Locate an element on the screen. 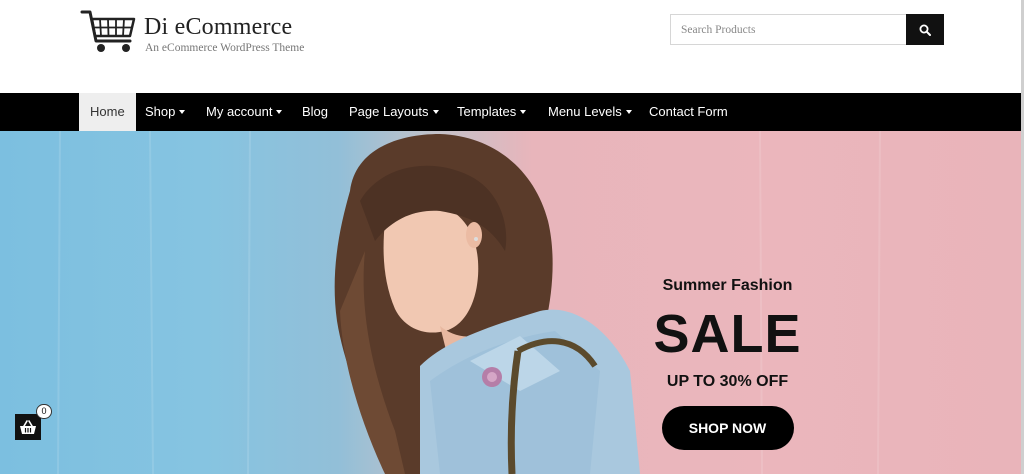  nav-item-templates: Templates is located at coordinates (492, 112).